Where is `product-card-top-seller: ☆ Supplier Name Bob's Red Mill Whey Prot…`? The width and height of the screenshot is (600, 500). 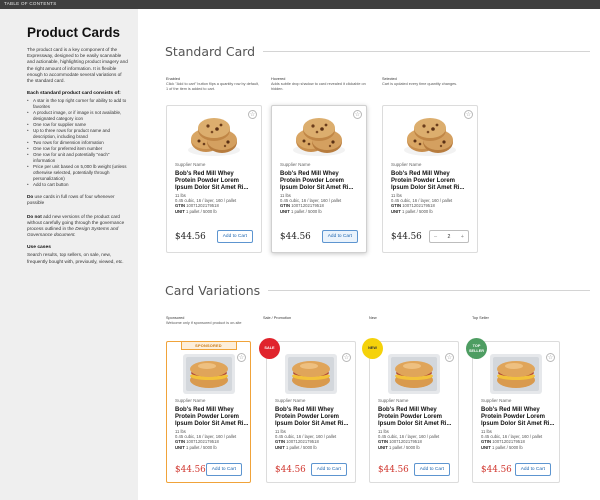
product-card-top-seller: ☆ Supplier Name Bob's Red Mill Whey Prot… is located at coordinates (516, 412).